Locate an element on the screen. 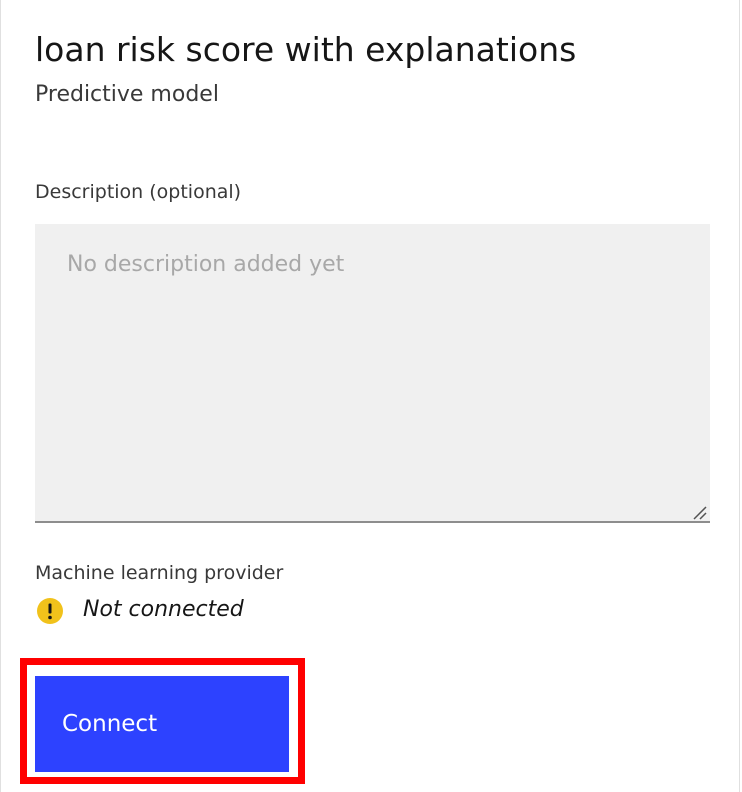  page-subtitle: Predictive model is located at coordinates (127, 94).